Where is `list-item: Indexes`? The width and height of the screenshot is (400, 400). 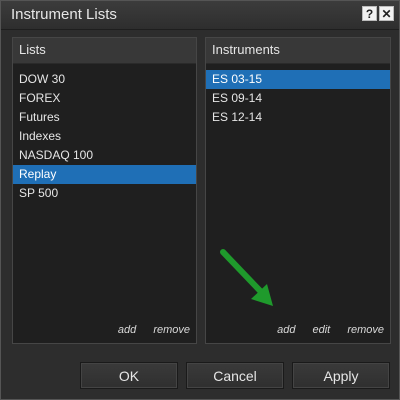
list-item: Indexes is located at coordinates (104, 136).